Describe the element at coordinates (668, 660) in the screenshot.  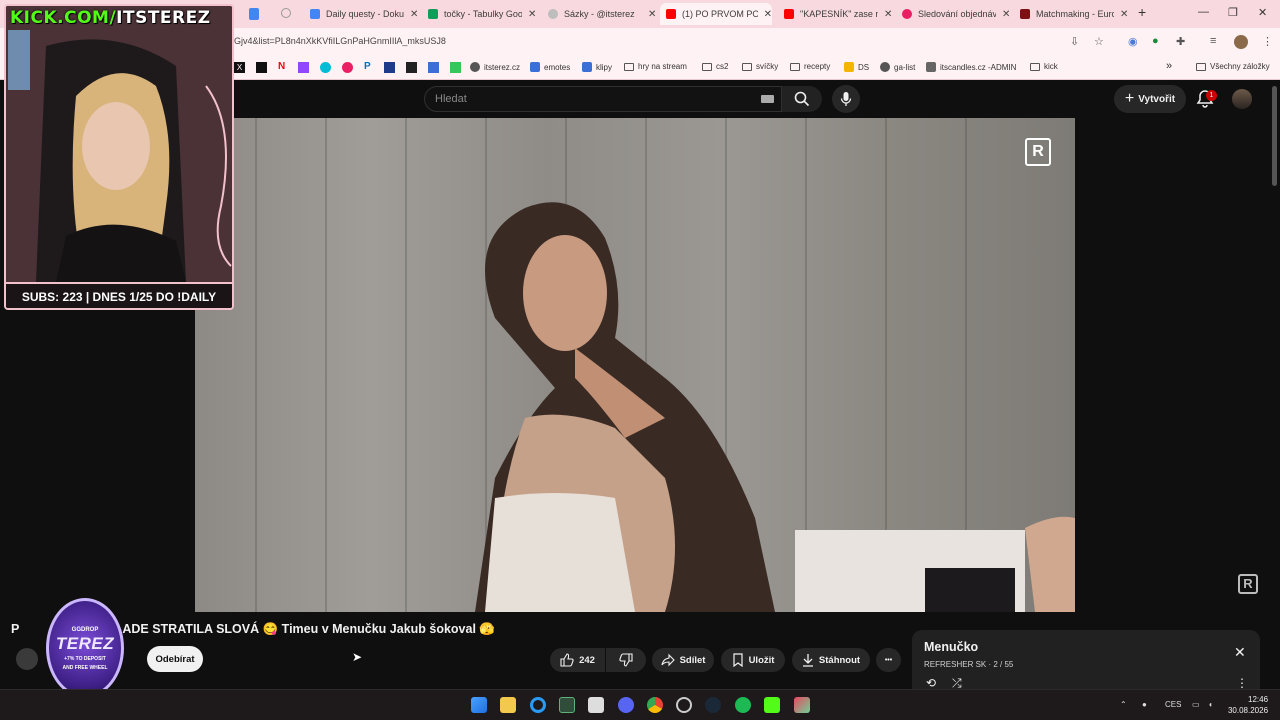
I see `share-icon` at that location.